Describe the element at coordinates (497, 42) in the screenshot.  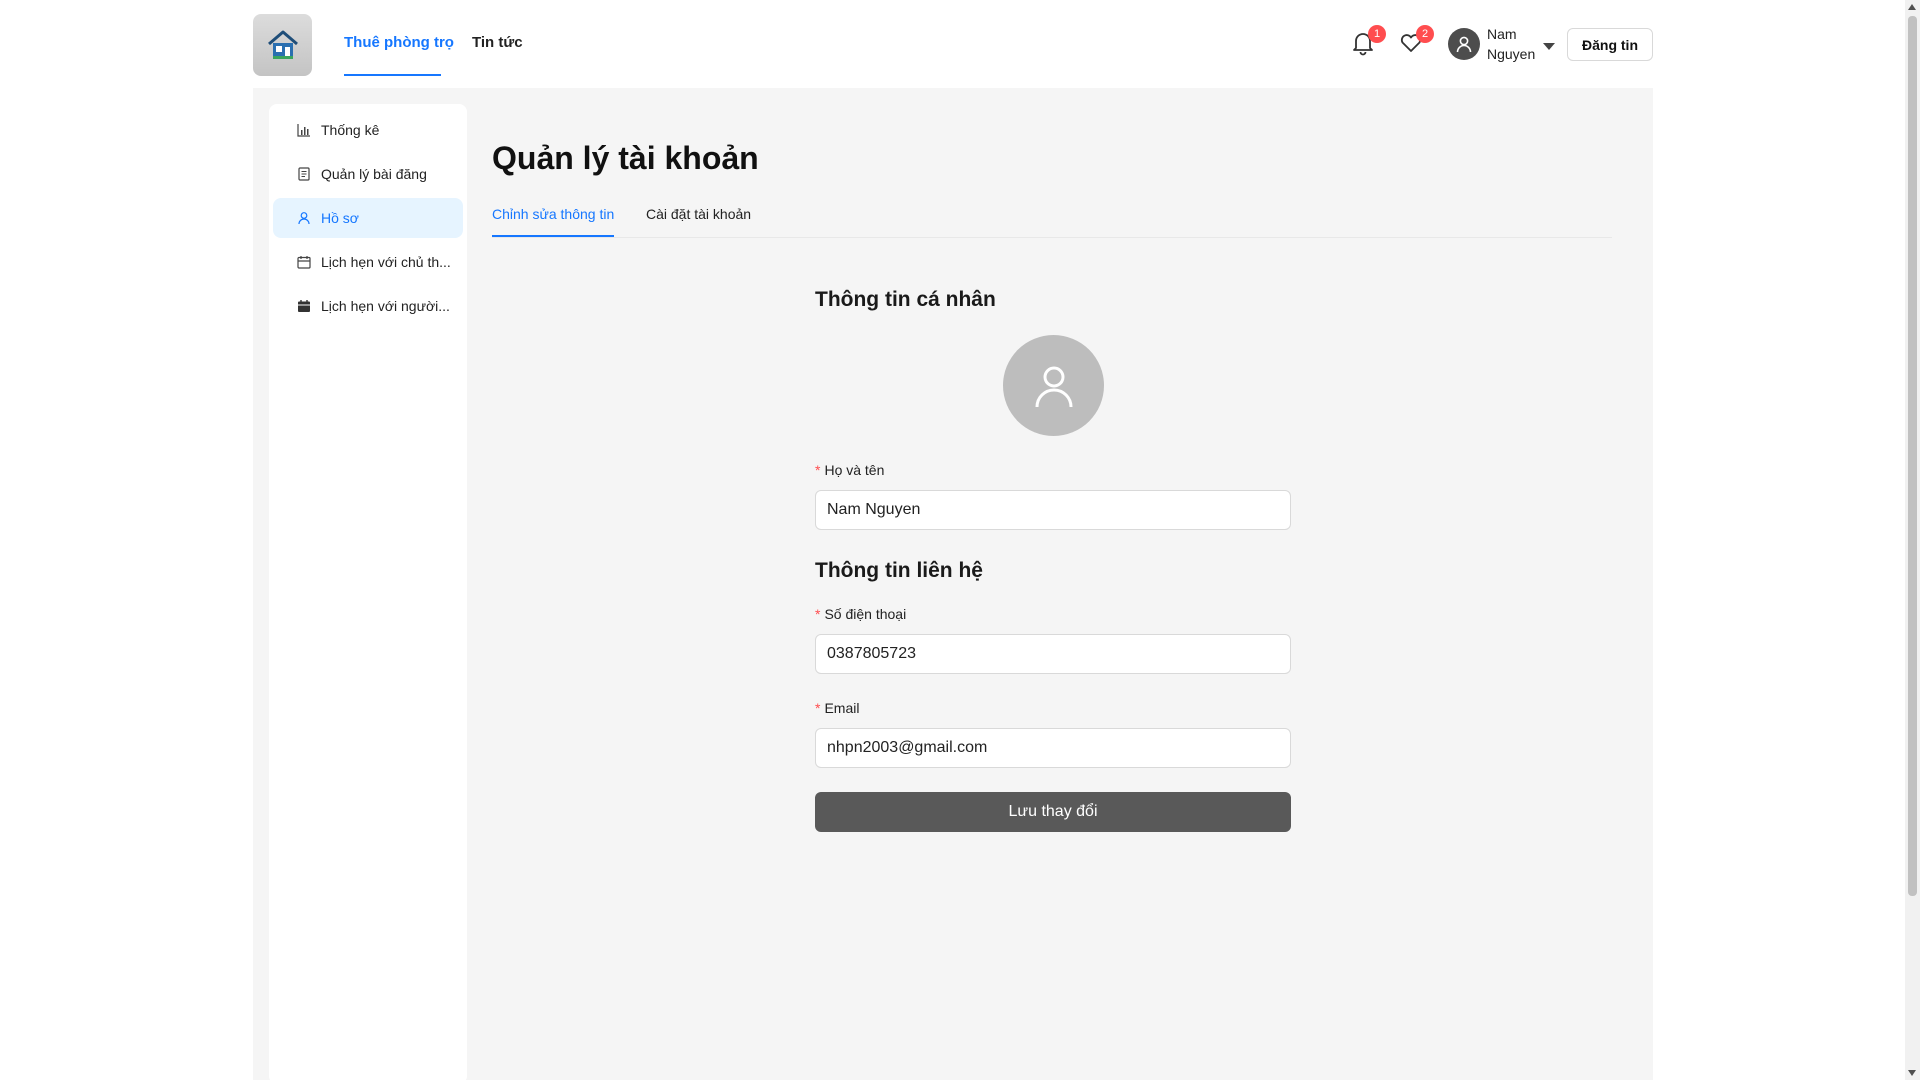
I see `nav-tab-news: Tin tức` at that location.